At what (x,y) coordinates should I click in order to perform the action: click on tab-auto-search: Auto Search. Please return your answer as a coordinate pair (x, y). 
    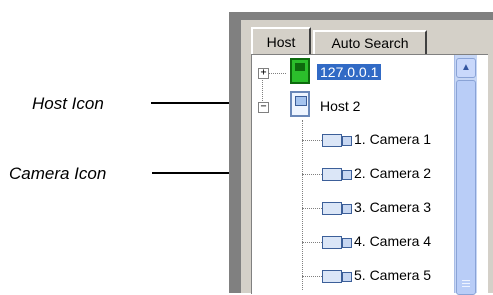
    Looking at the image, I should click on (370, 42).